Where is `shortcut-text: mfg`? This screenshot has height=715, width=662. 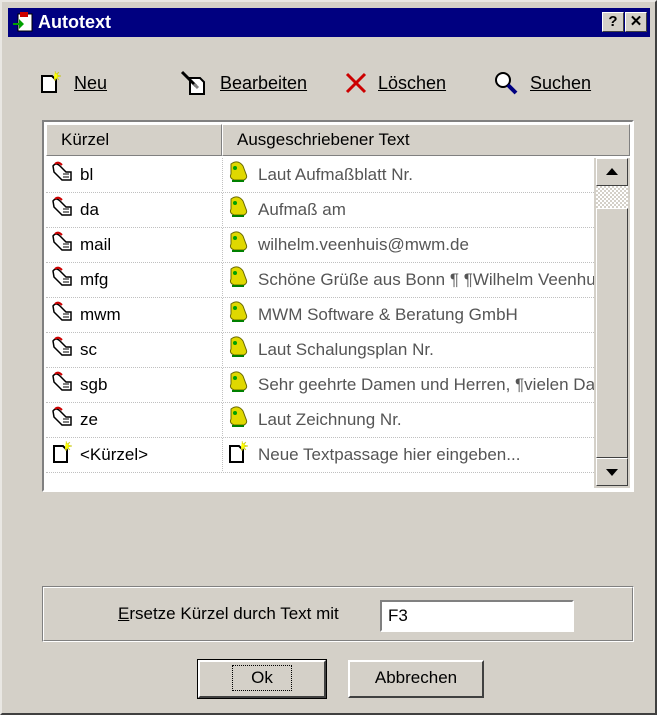 shortcut-text: mfg is located at coordinates (94, 279).